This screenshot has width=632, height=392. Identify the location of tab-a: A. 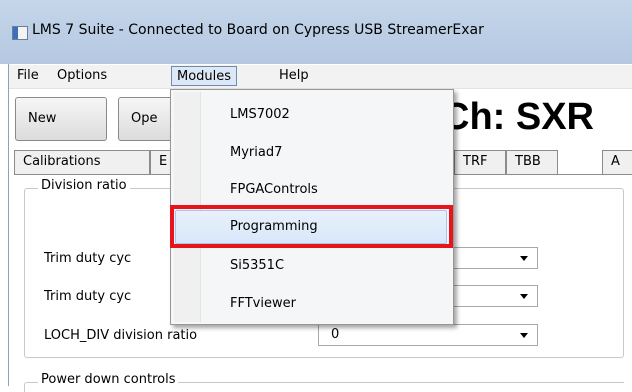
(617, 162).